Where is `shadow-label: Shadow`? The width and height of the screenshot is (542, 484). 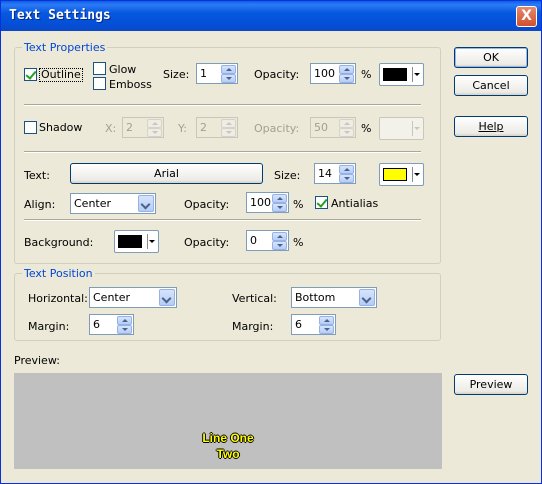
shadow-label: Shadow is located at coordinates (61, 127).